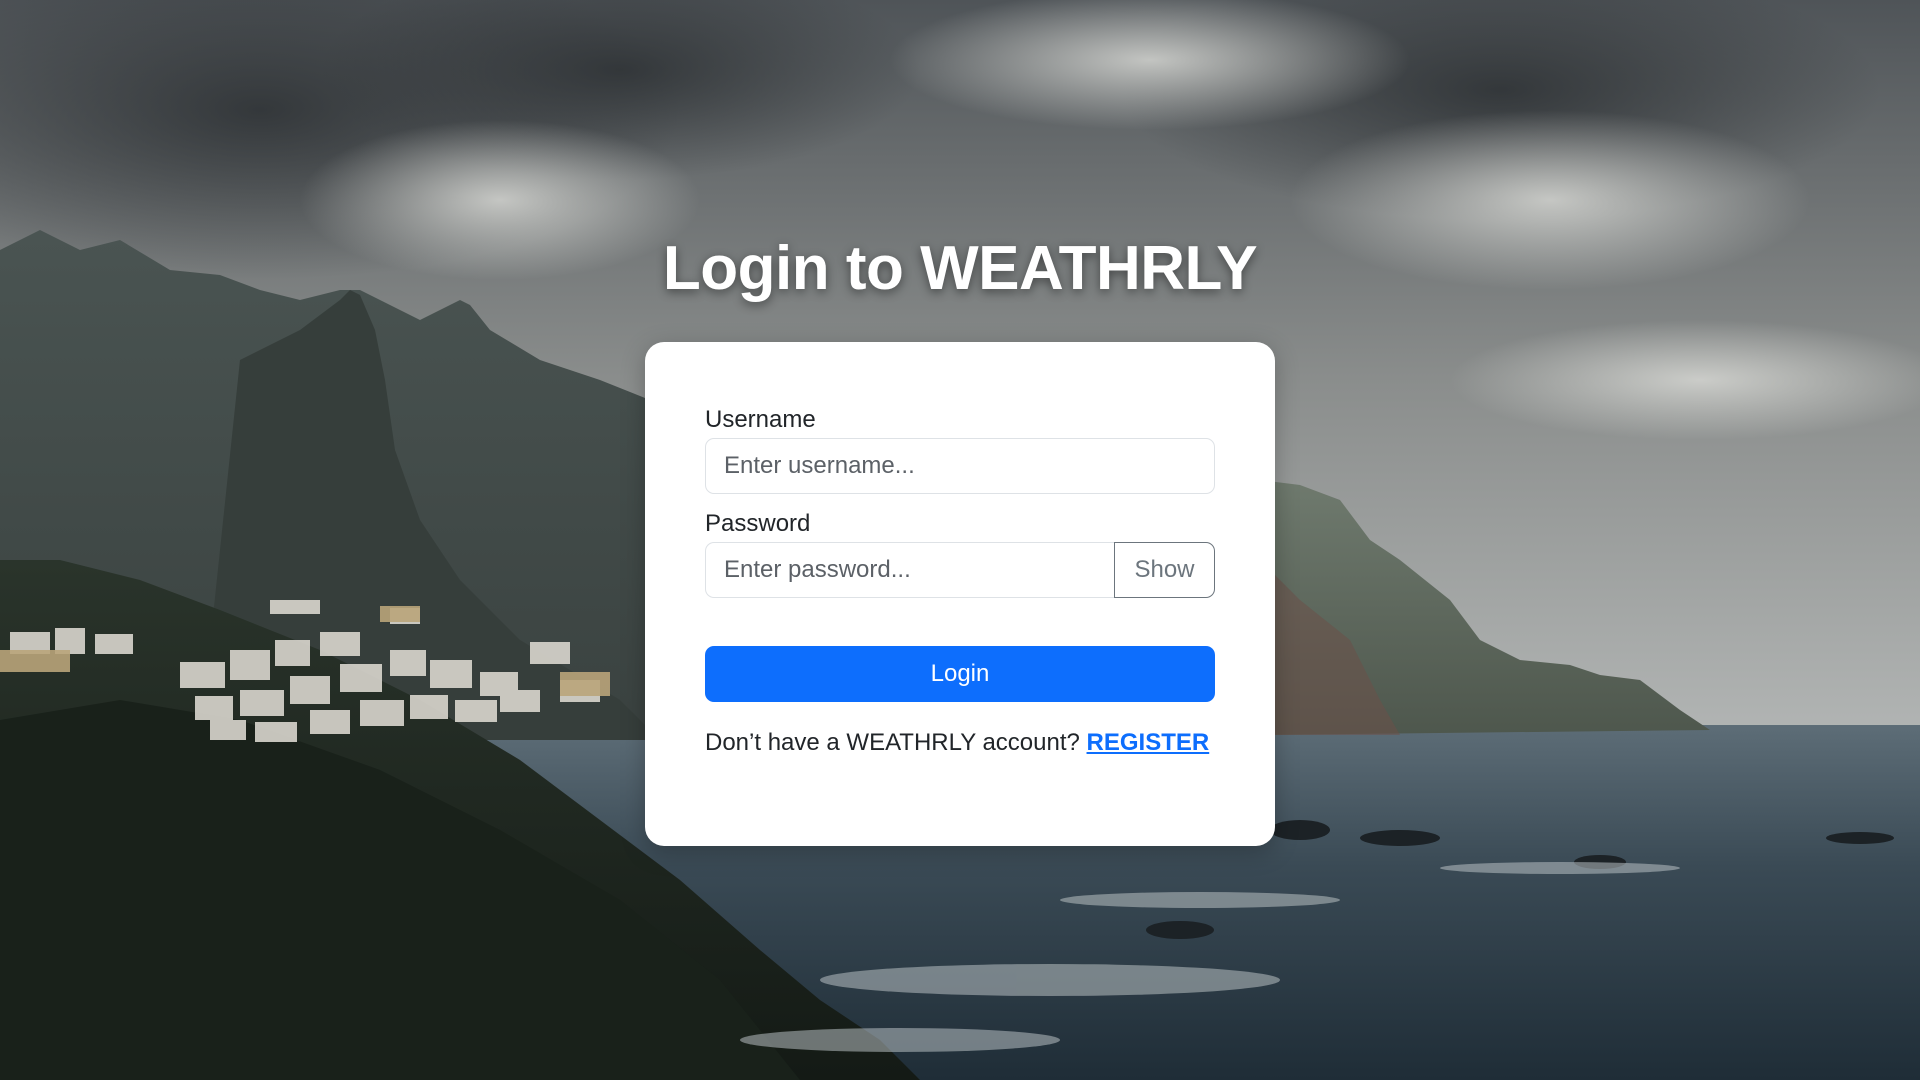  What do you see at coordinates (1164, 570) in the screenshot?
I see `show-password-button: Show` at bounding box center [1164, 570].